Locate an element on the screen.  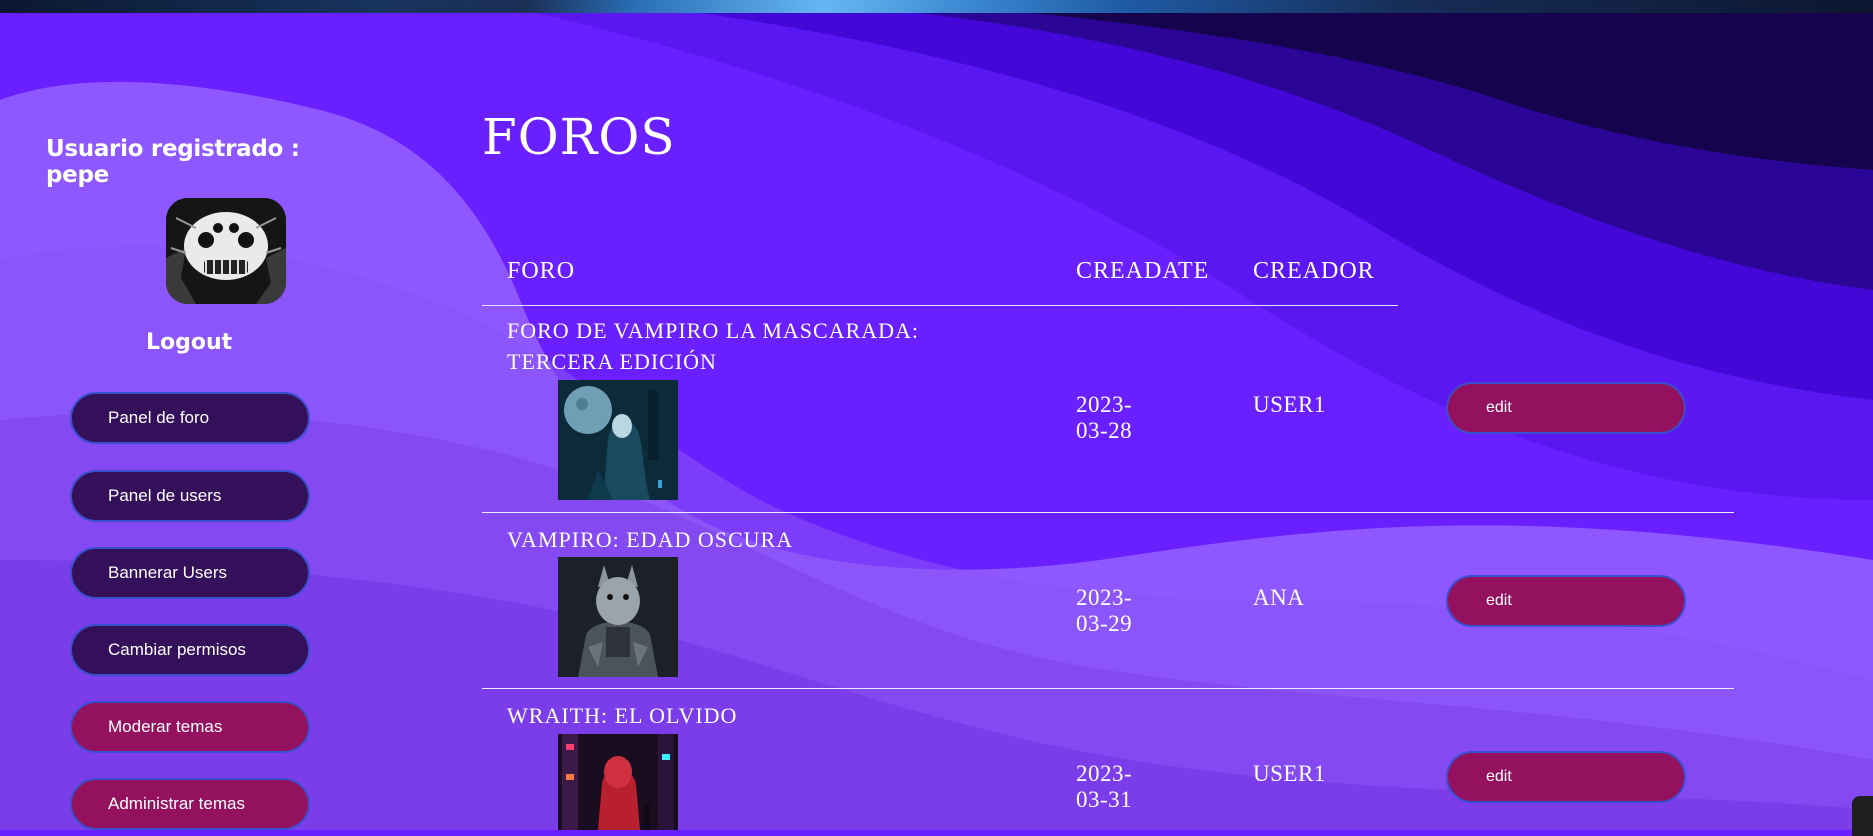
header-banner-image is located at coordinates (936, 6).